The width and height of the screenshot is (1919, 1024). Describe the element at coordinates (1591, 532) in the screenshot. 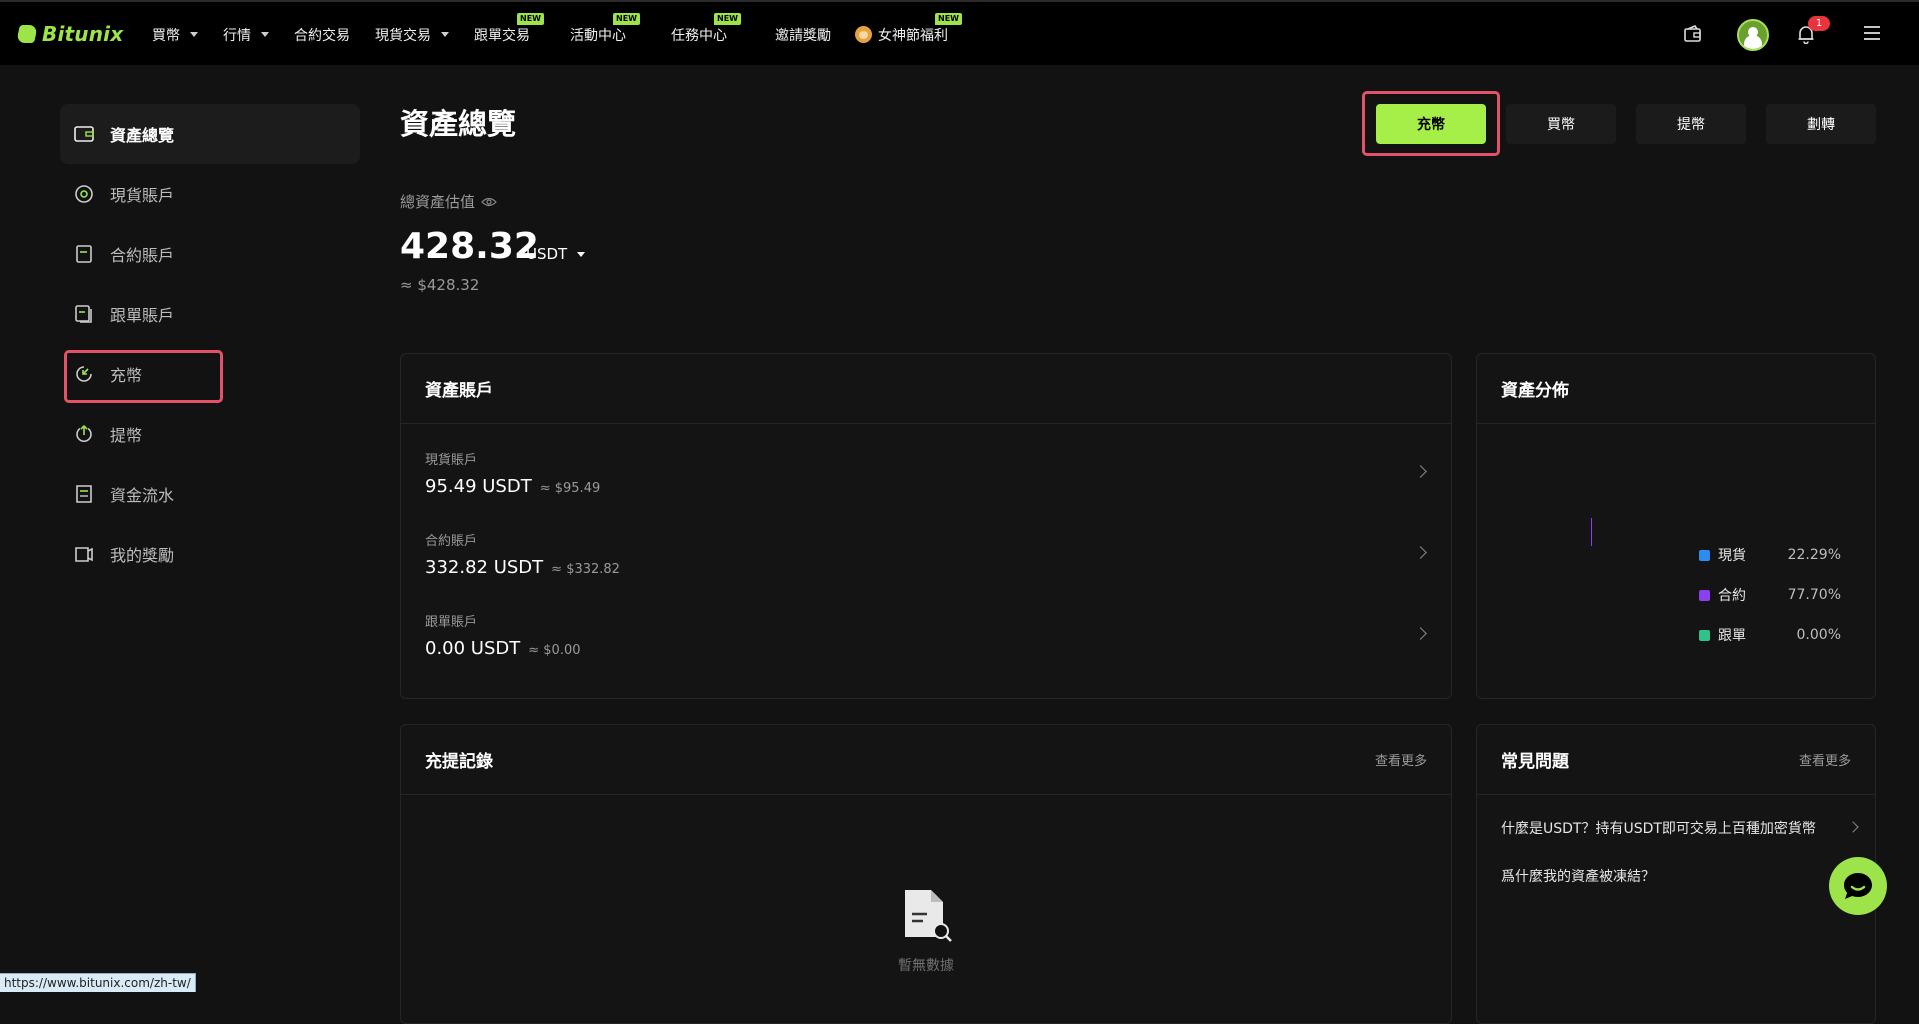

I see `distribution-chart-line` at that location.